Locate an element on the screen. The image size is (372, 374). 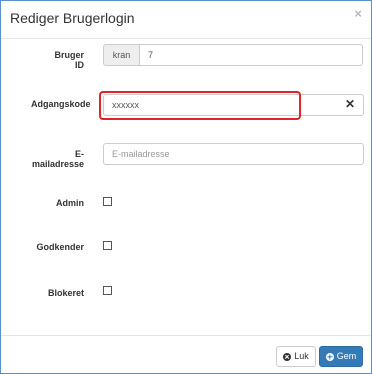
dialog-title: Rediger Brugerlogin is located at coordinates (72, 18).